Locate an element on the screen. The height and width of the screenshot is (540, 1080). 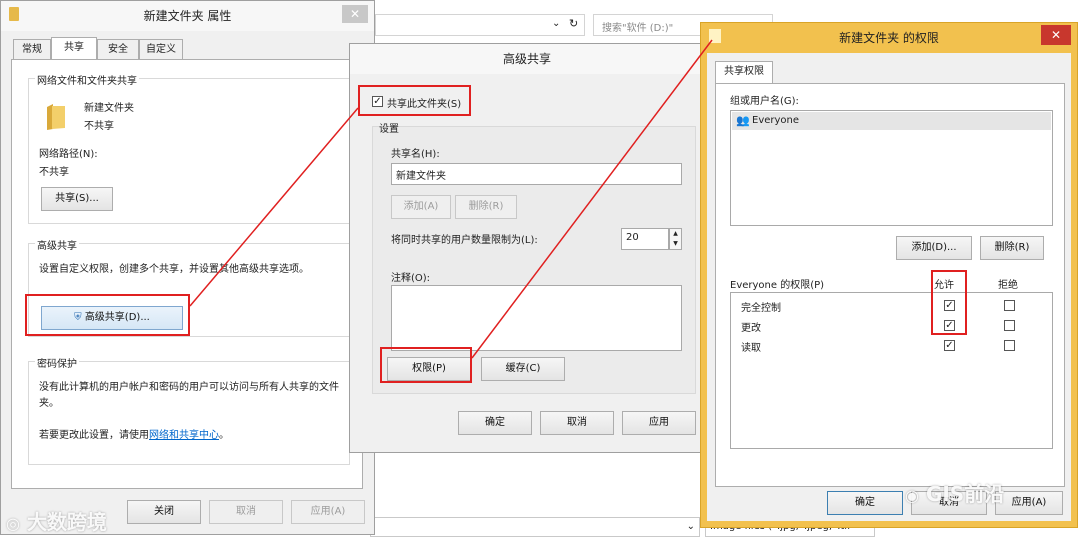
watermark-left: ◎ 大数跨境 is located at coordinates (56, 522).